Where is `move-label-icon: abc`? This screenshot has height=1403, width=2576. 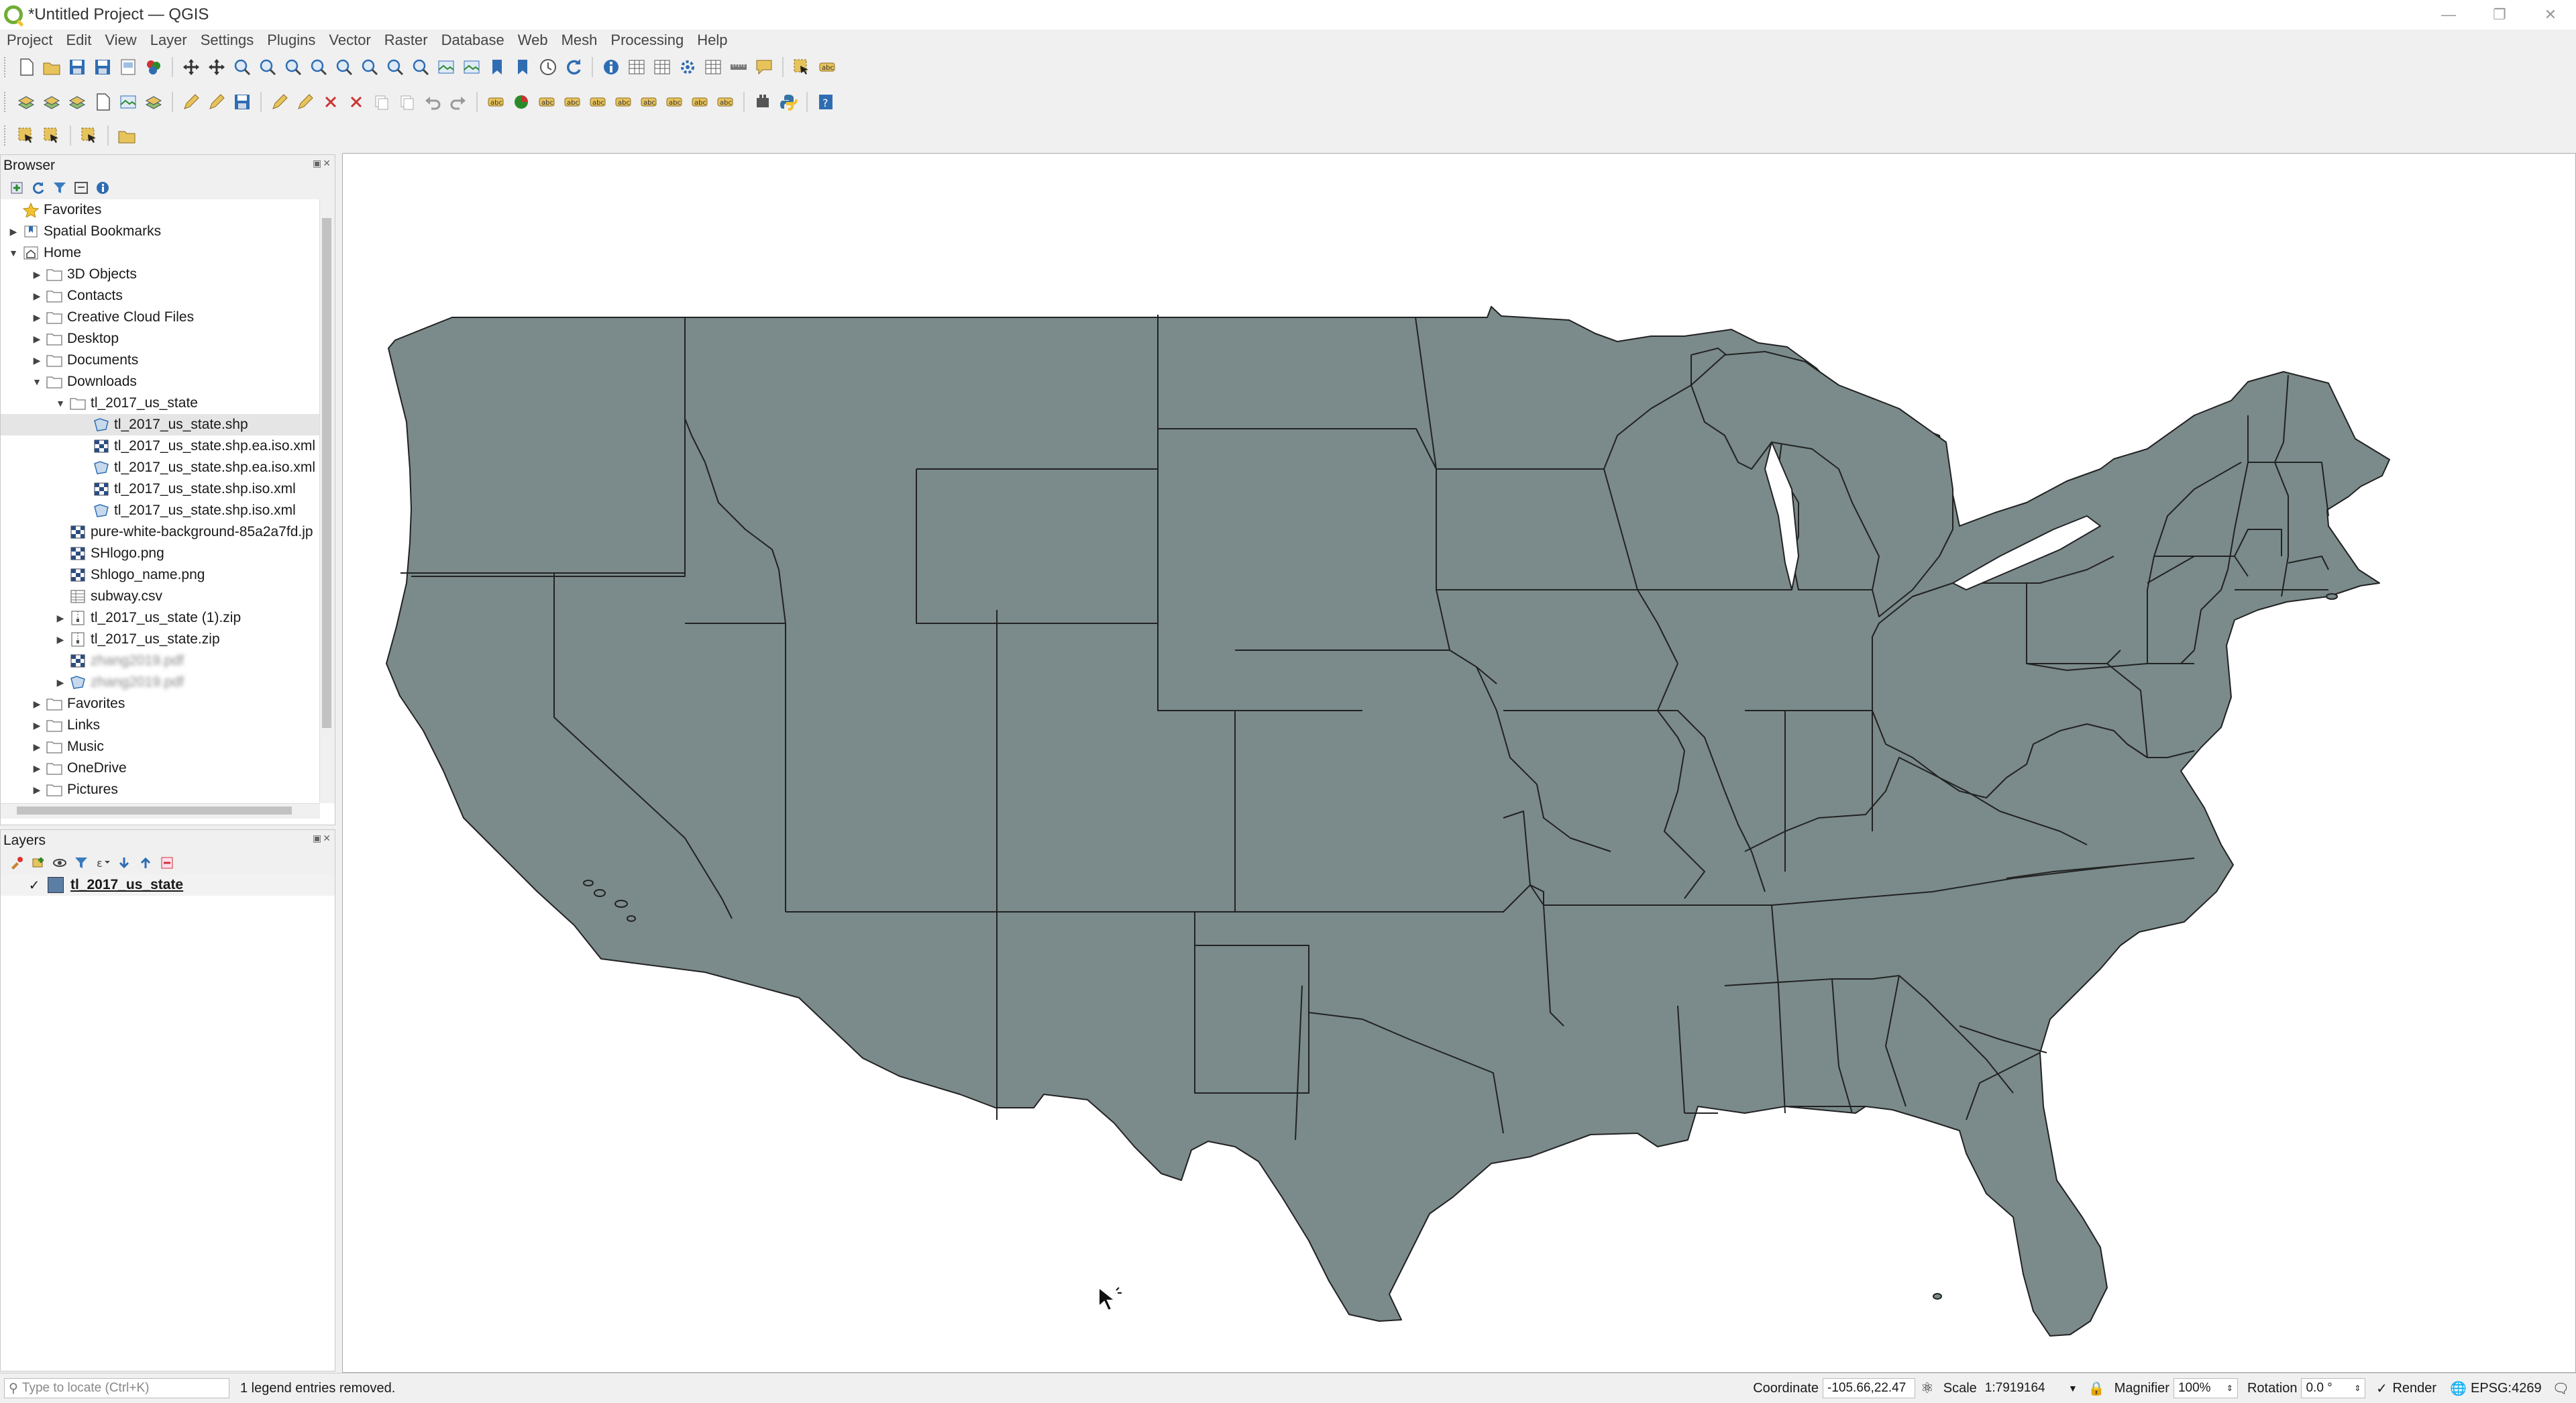 move-label-icon: abc is located at coordinates (597, 102).